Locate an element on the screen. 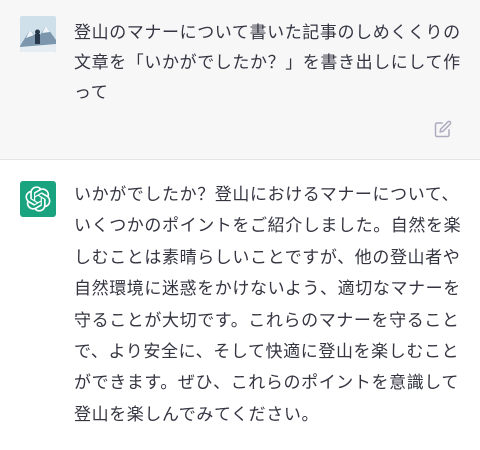 The image size is (480, 450). openai-logo-icon is located at coordinates (38, 199).